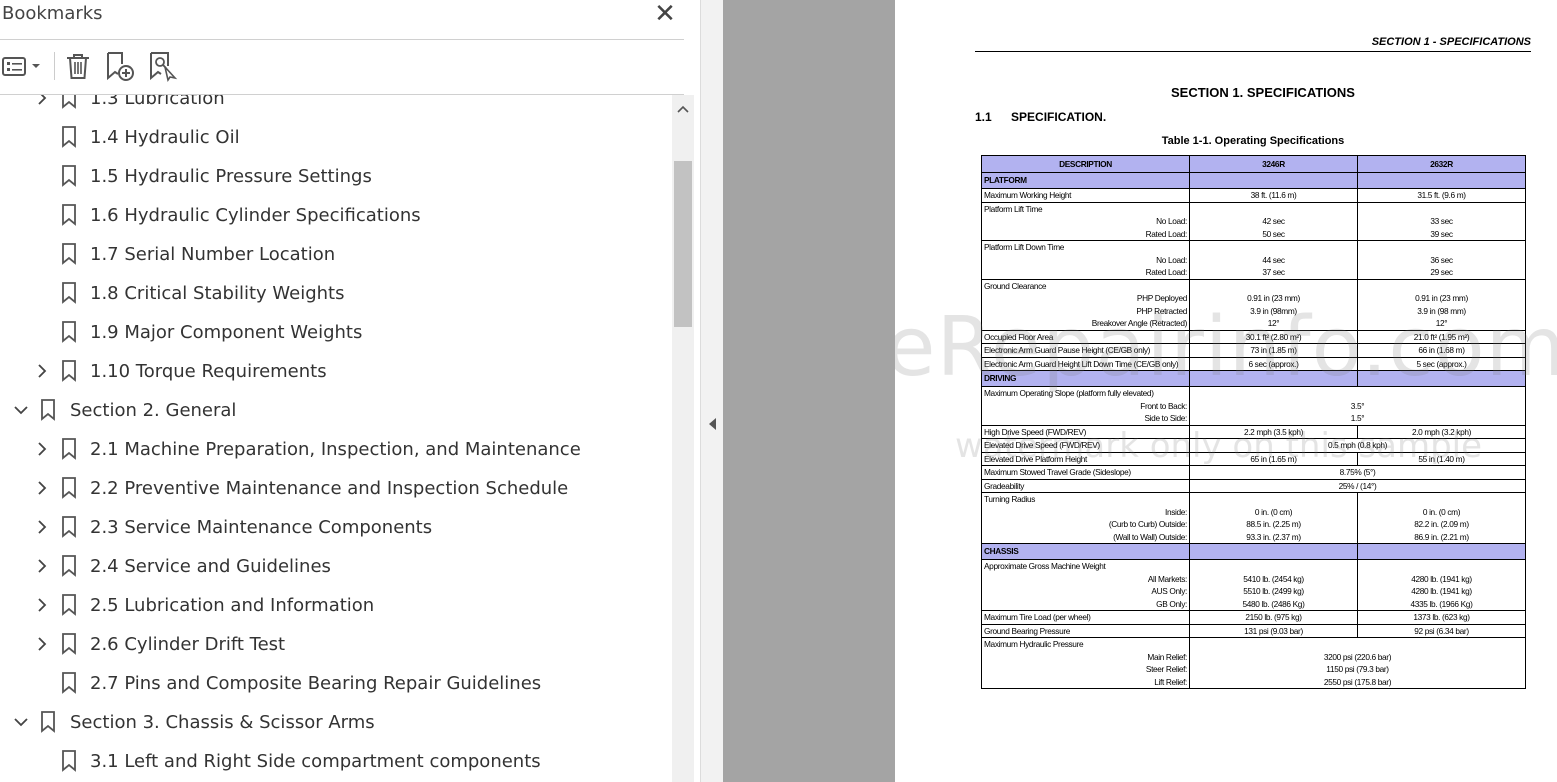  I want to click on value-cell-3246r: 2.2 mph (3.5 kph), so click(1273, 431).